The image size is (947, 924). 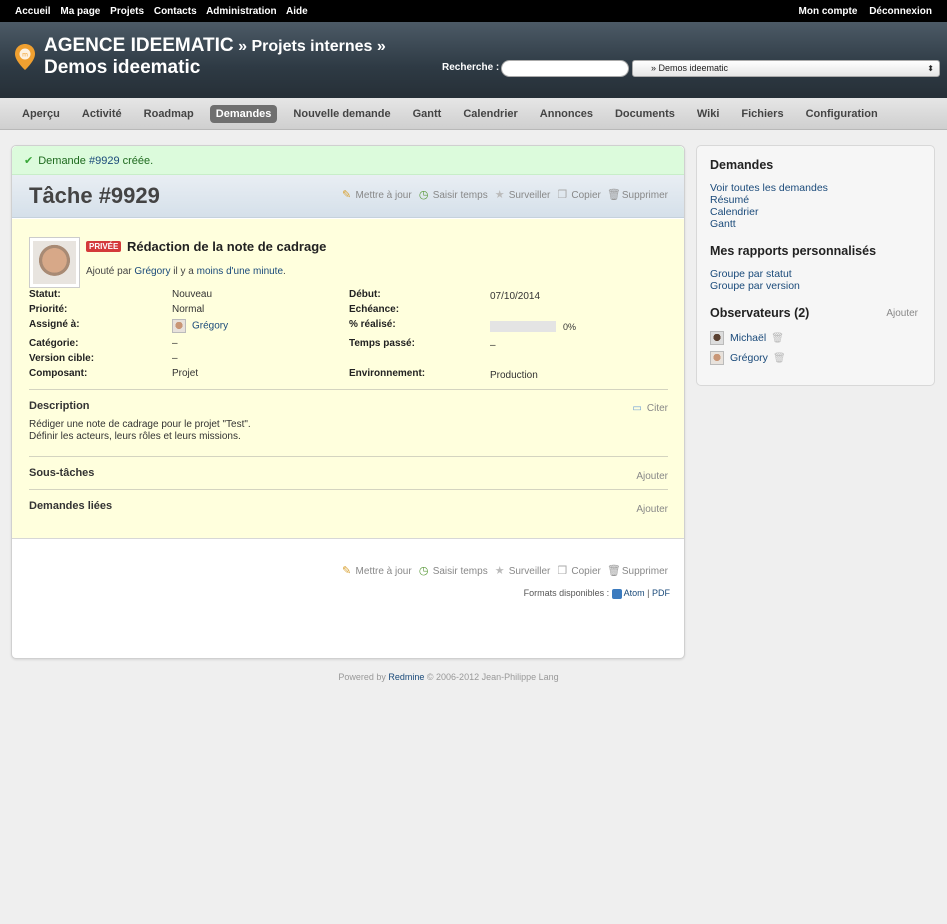 I want to click on project-jump-select: » Demos ideematic ⬍, so click(x=786, y=68).